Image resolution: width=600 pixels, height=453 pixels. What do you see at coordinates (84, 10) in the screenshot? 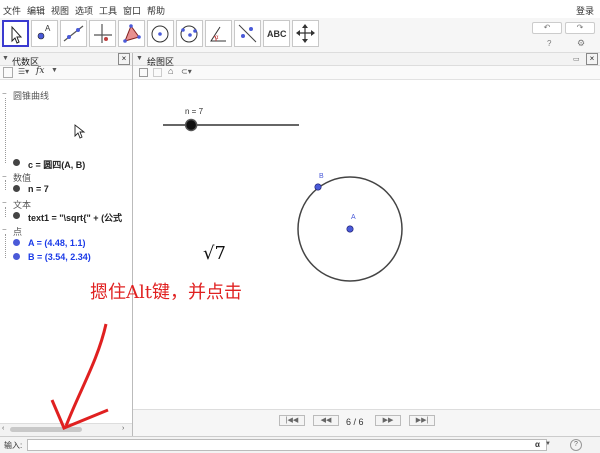
I see `menu-options: 选项` at bounding box center [84, 10].